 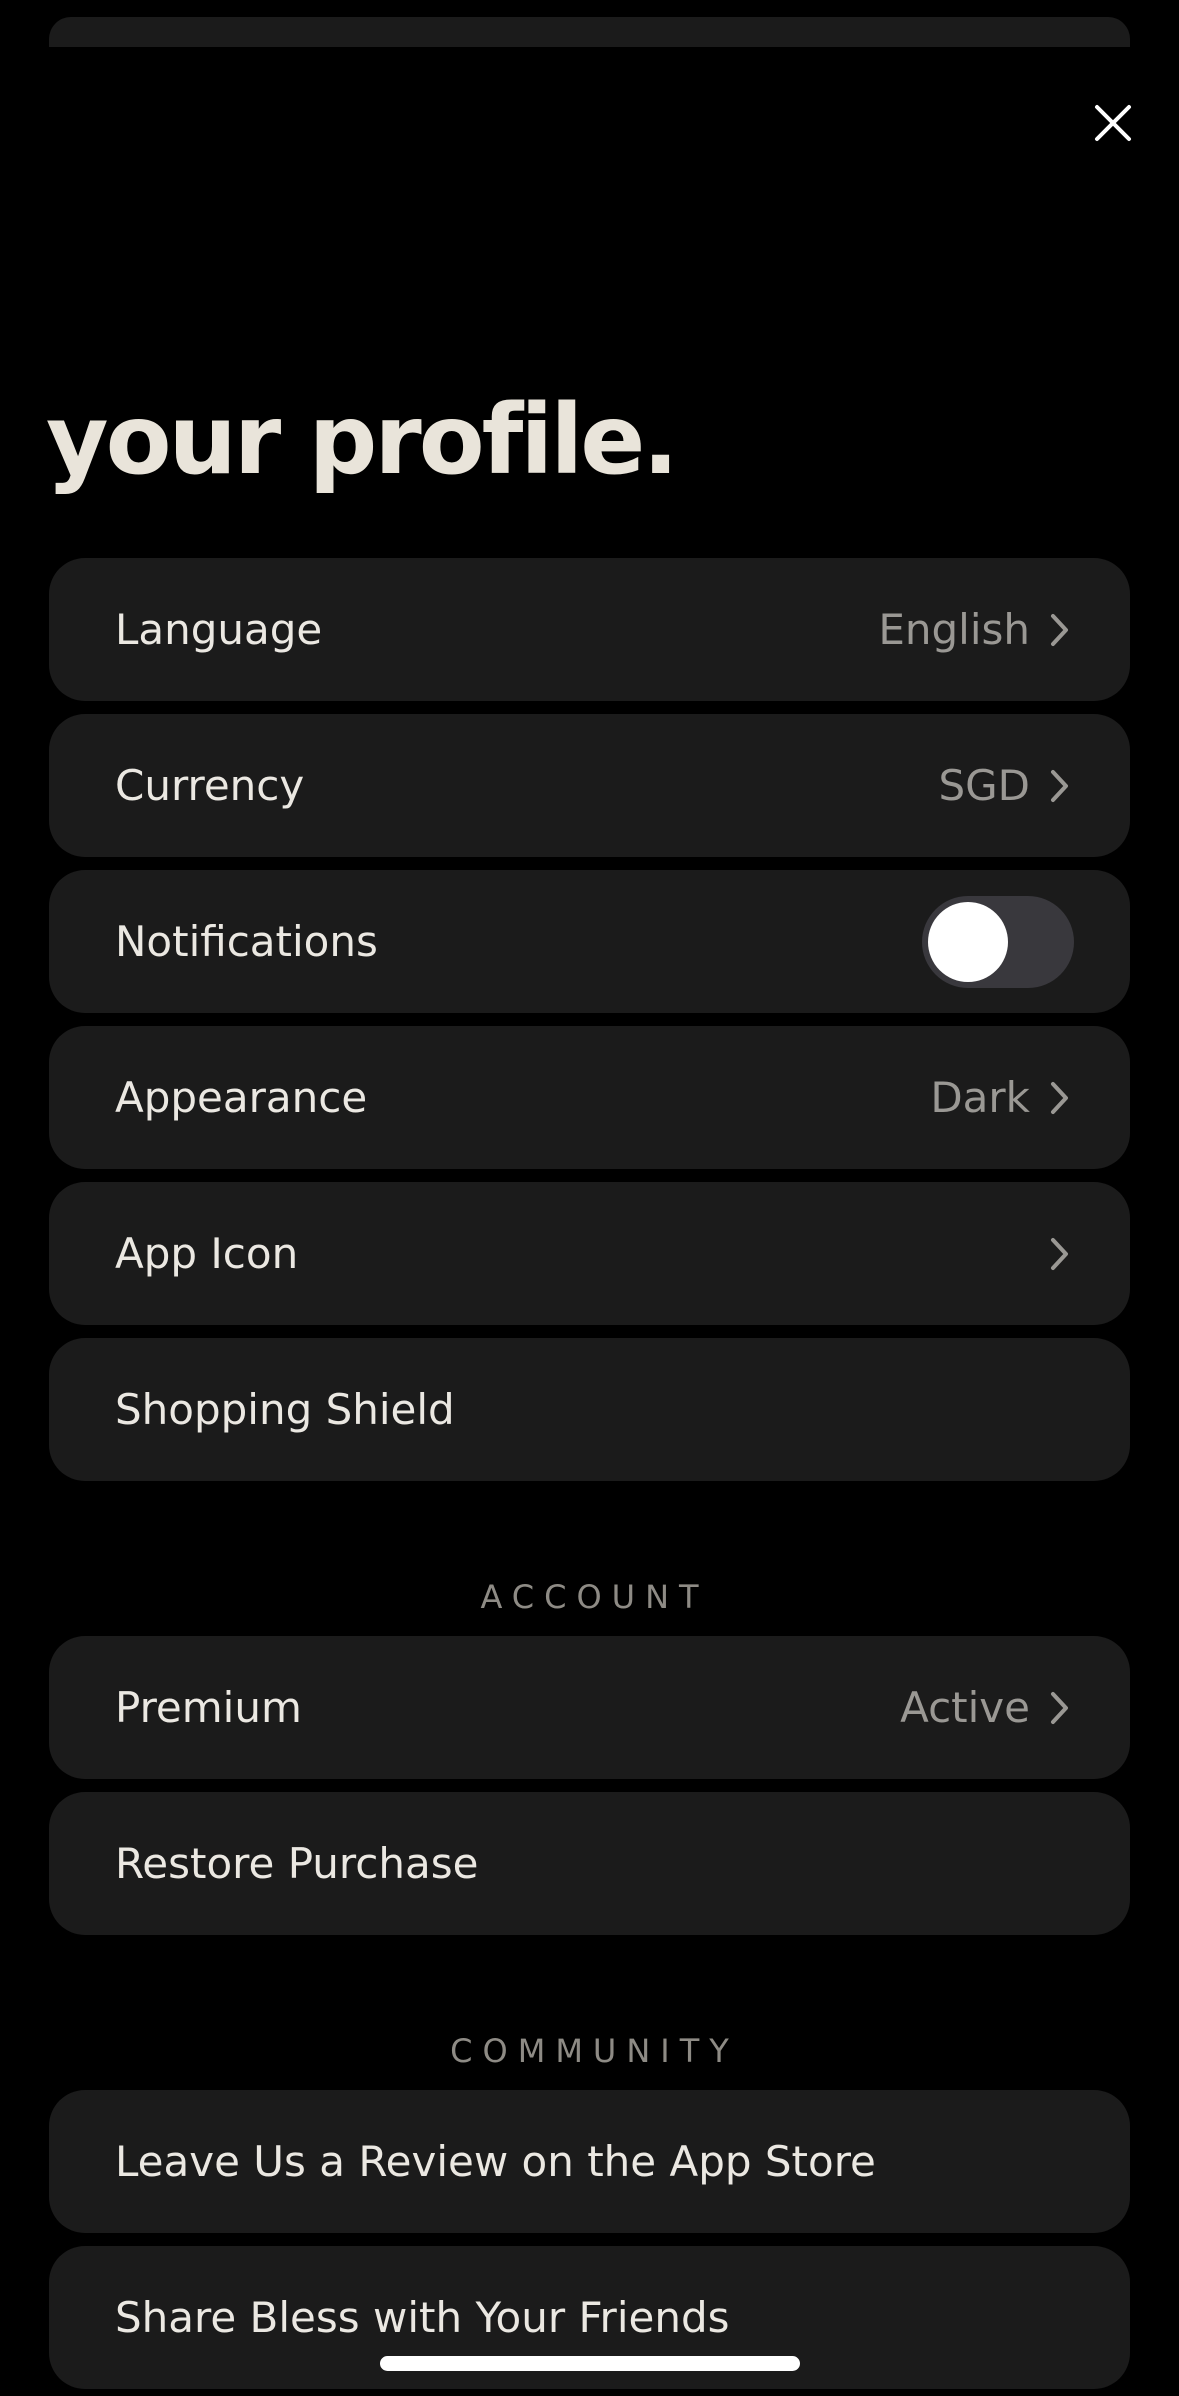 What do you see at coordinates (589, 1707) in the screenshot?
I see `premium-row: Premium Active` at bounding box center [589, 1707].